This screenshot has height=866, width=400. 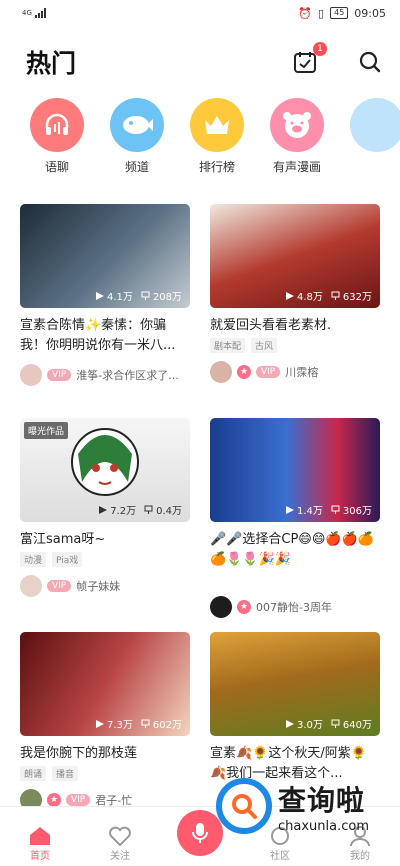 What do you see at coordinates (310, 511) in the screenshot?
I see `play-count: 1.4万` at bounding box center [310, 511].